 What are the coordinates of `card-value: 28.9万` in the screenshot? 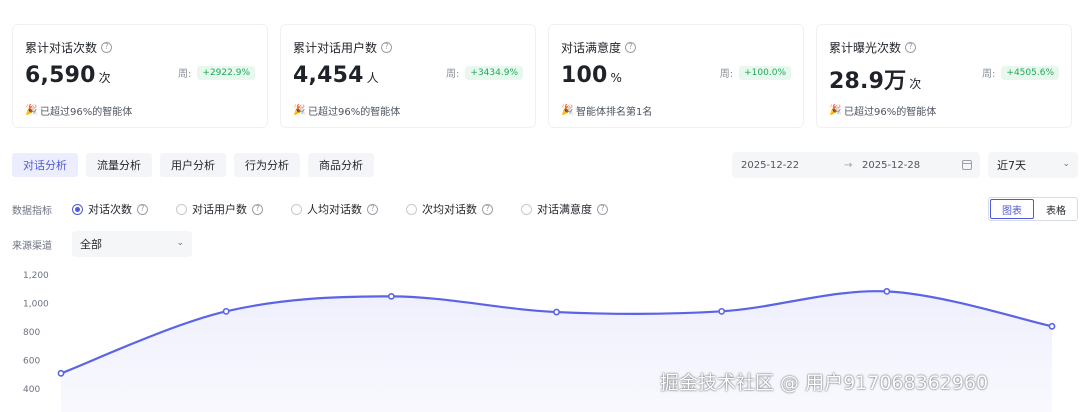 It's located at (868, 81).